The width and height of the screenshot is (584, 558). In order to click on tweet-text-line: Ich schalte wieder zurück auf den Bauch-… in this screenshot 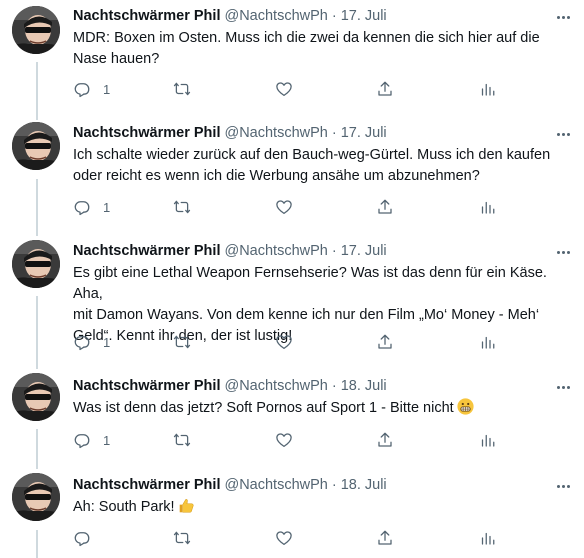, I will do `click(312, 155)`.